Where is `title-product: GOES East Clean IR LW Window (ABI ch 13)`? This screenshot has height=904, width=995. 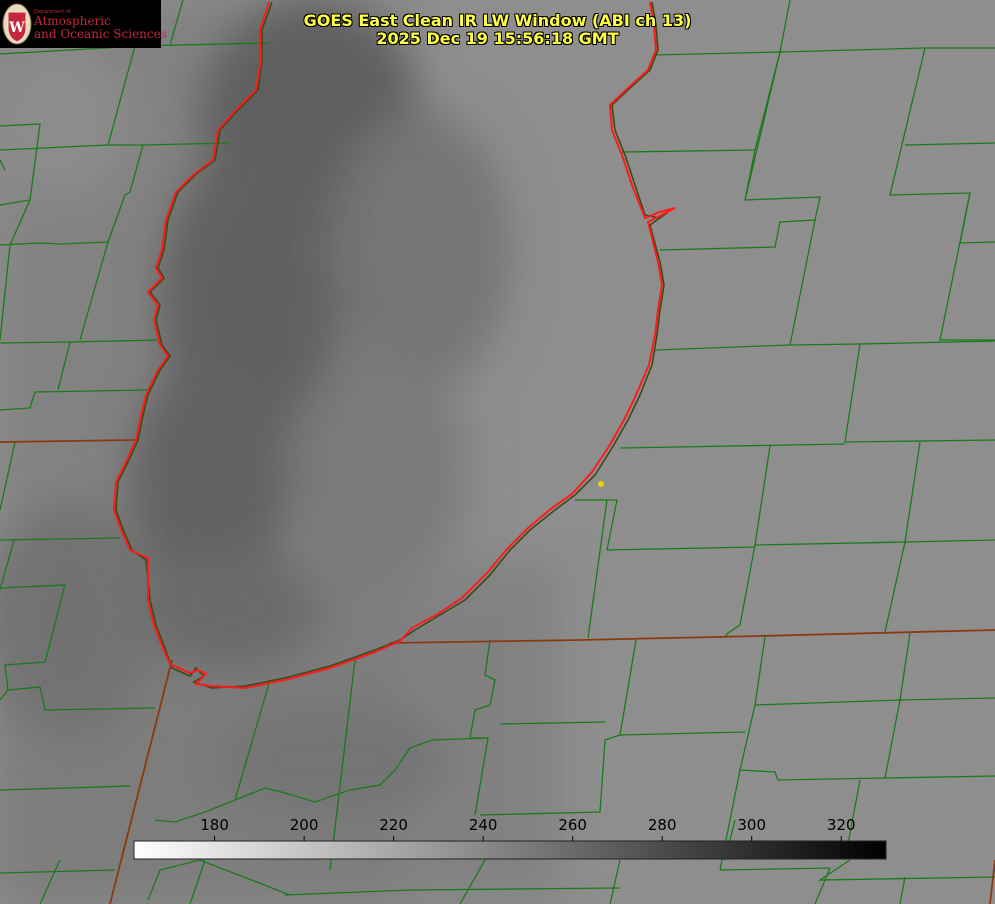 title-product: GOES East Clean IR LW Window (ABI ch 13) is located at coordinates (497, 20).